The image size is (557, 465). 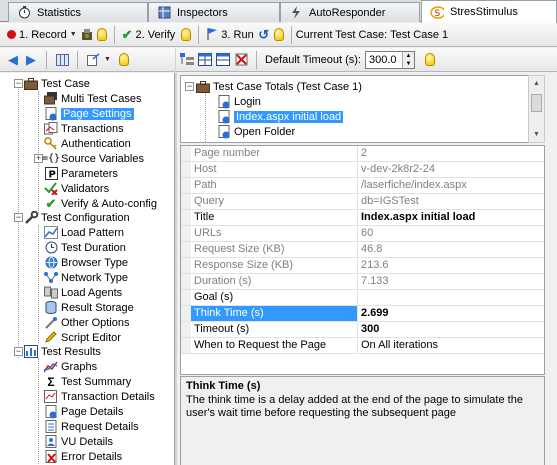 I want to click on summary-root: Test Case Totals (Test Case 1), so click(x=279, y=86).